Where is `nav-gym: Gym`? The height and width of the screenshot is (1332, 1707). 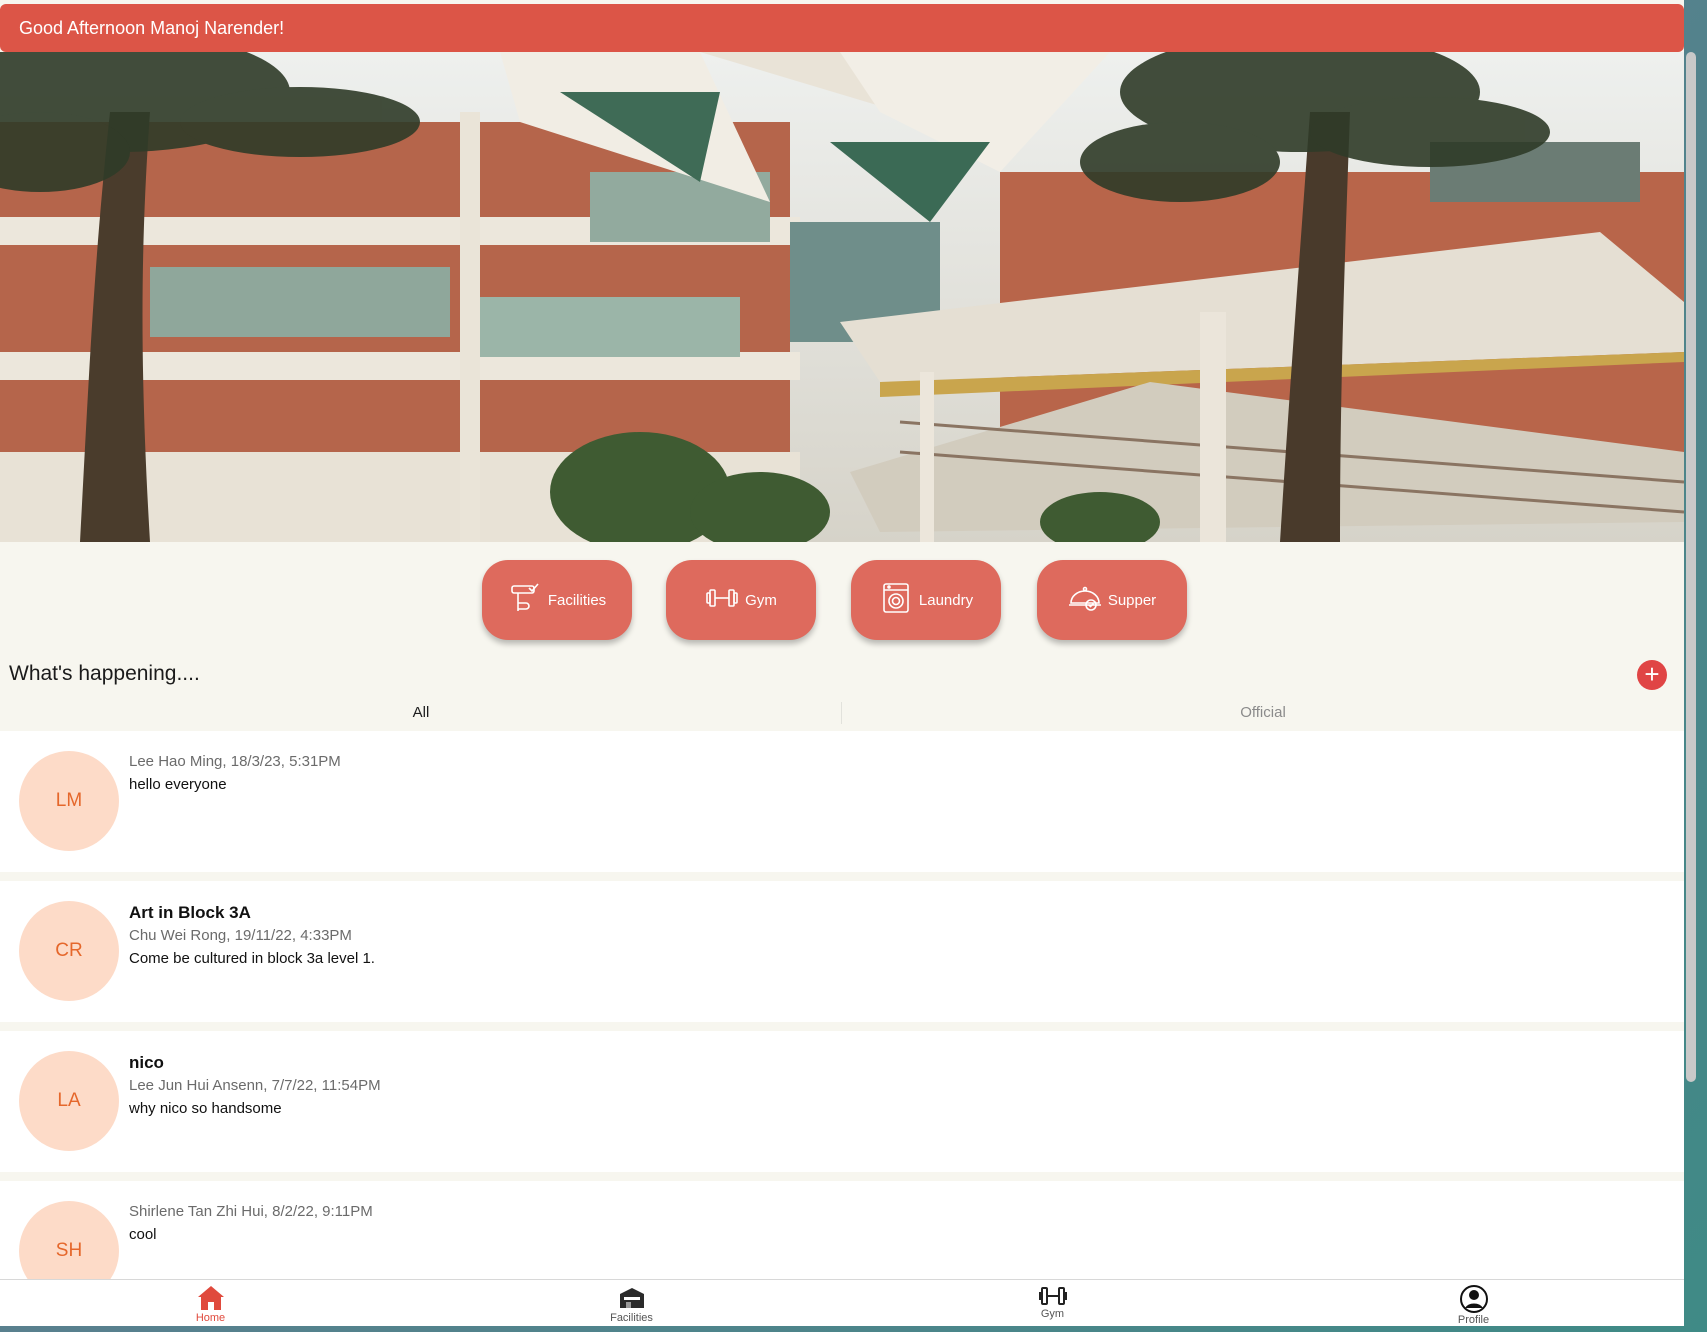
nav-gym: Gym is located at coordinates (1052, 1303).